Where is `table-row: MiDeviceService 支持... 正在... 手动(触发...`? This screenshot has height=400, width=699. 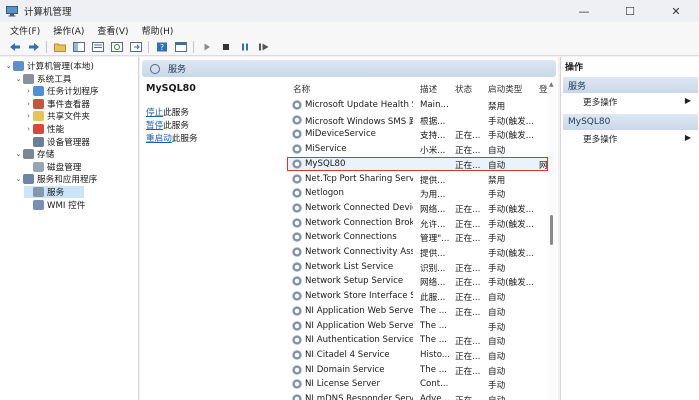
table-row: MiDeviceService 支持... 正在... 手动(触发... is located at coordinates (417, 134).